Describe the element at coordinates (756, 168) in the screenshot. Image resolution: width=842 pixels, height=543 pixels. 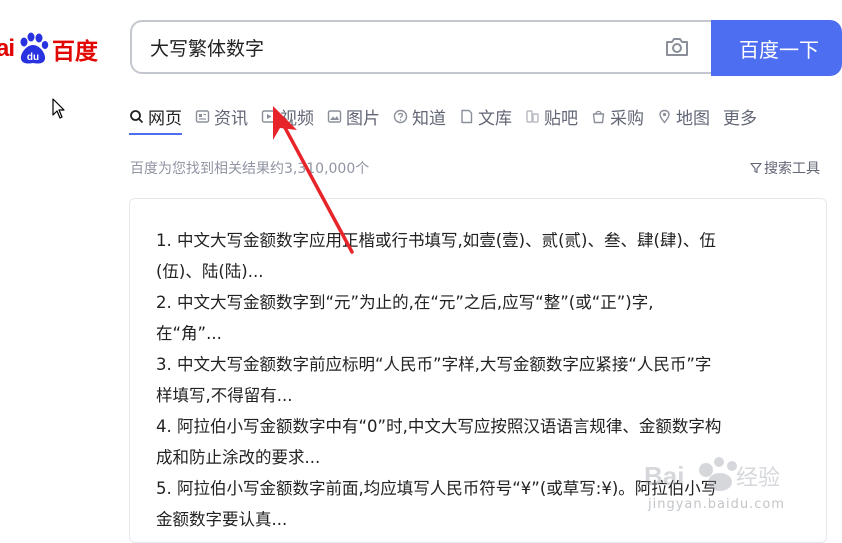
I see `filter-icon` at that location.